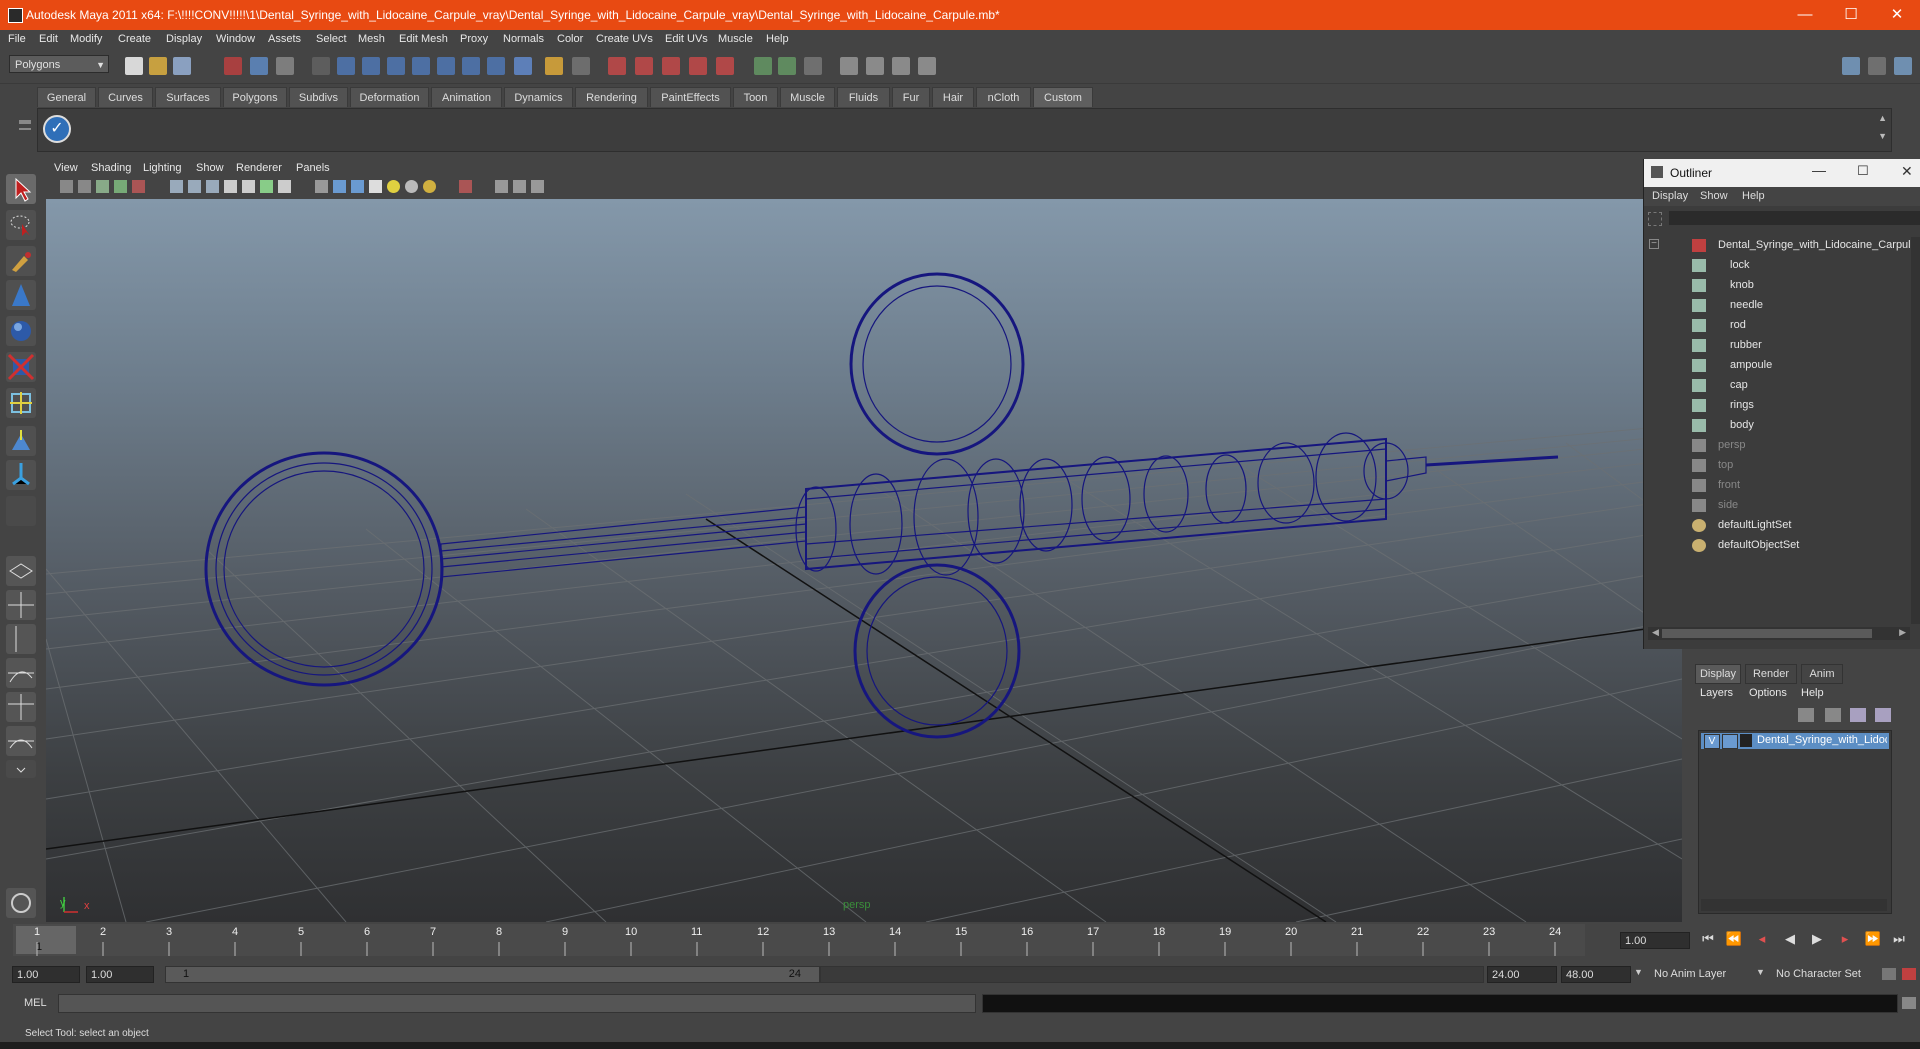  I want to click on scale-tool-icon, so click(21, 367).